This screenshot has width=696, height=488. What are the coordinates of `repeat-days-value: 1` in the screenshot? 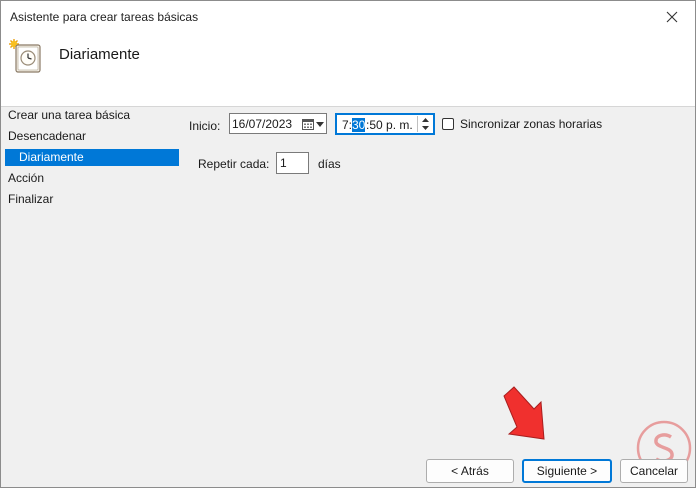 It's located at (283, 163).